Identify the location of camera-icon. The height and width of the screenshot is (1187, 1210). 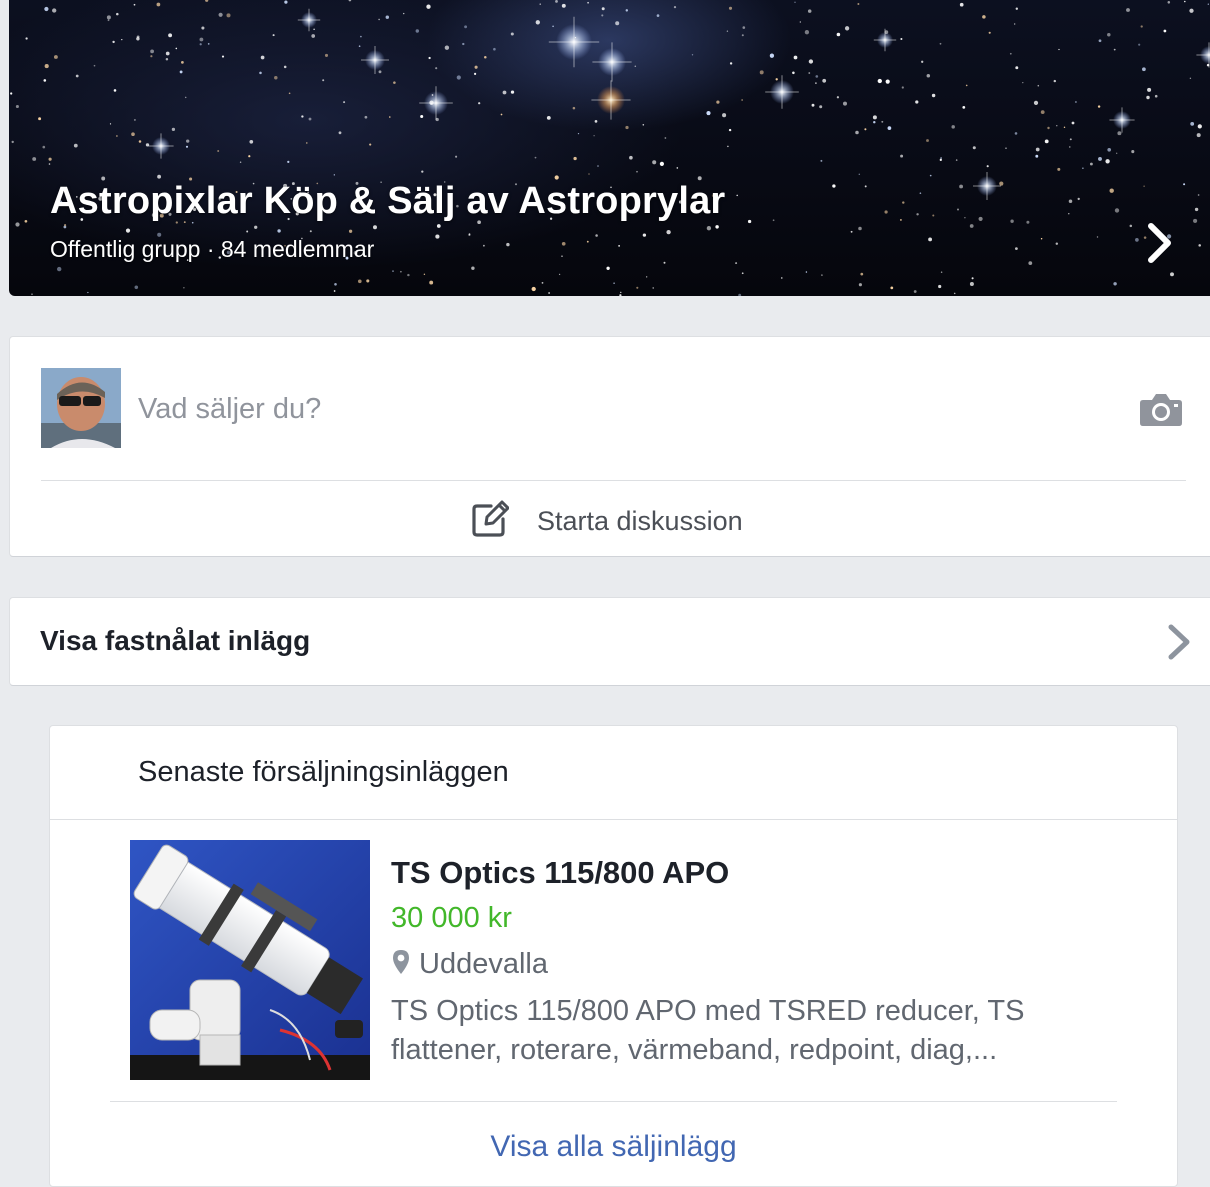
(1161, 411).